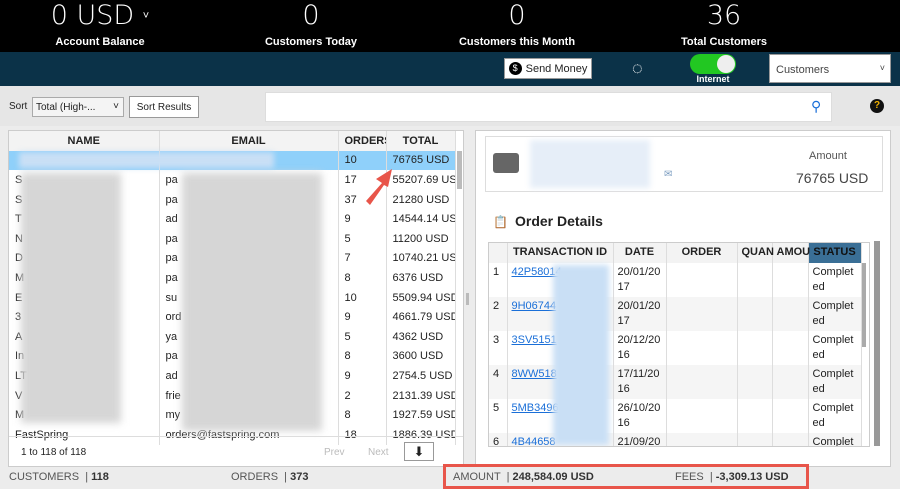 Image resolution: width=900 pixels, height=489 pixels. I want to click on help-icon: ?, so click(877, 106).